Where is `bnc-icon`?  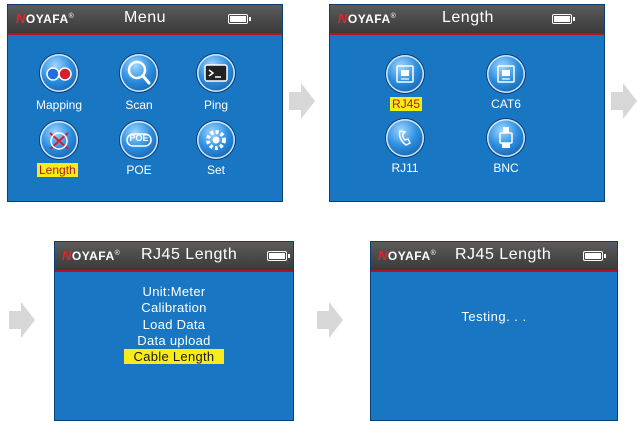 bnc-icon is located at coordinates (506, 138).